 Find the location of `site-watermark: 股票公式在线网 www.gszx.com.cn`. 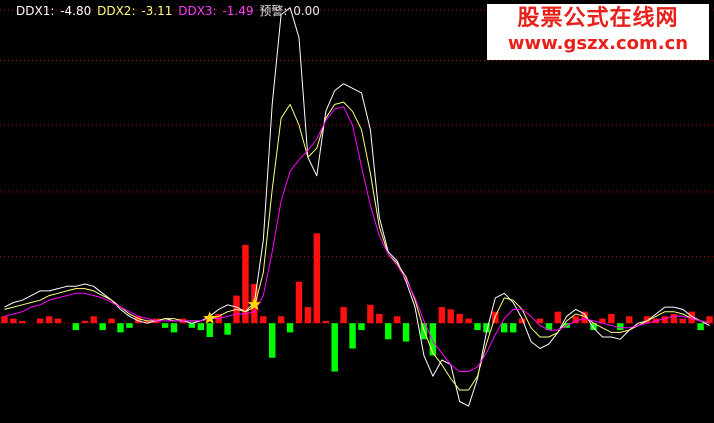

site-watermark: 股票公式在线网 www.gszx.com.cn is located at coordinates (598, 32).